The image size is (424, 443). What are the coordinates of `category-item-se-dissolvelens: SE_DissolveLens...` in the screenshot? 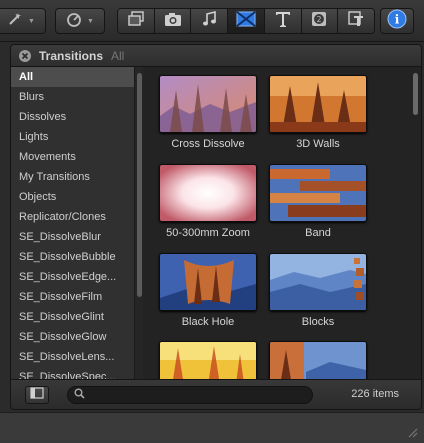 It's located at (72, 357).